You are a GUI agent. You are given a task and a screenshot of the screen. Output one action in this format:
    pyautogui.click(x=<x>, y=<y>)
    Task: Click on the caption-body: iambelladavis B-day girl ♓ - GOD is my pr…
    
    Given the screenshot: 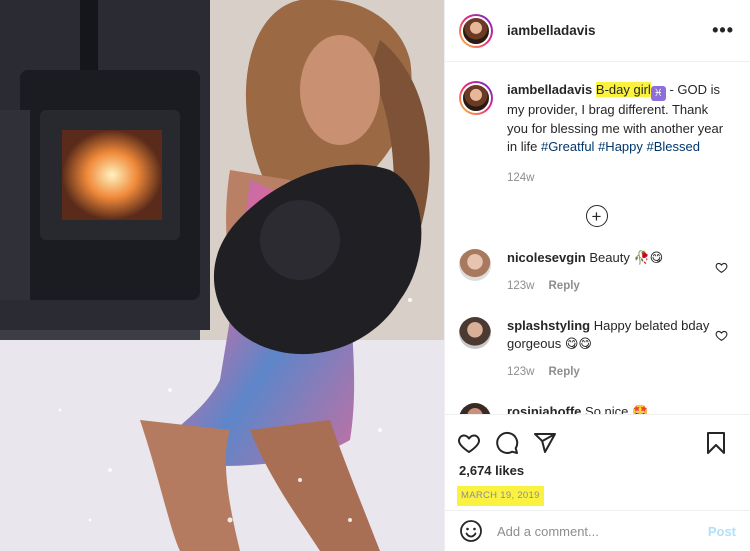 What is the action you would take?
    pyautogui.click(x=617, y=134)
    